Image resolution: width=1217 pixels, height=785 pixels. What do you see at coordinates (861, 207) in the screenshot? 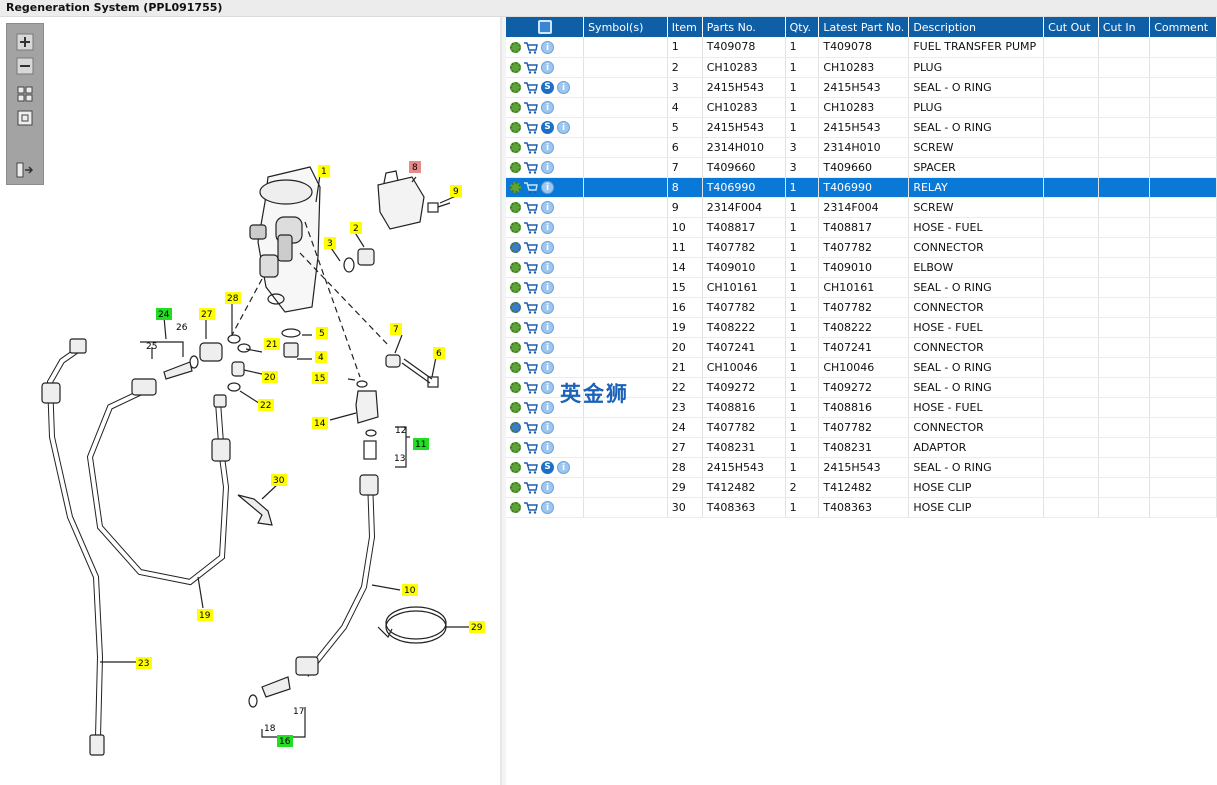
I see `table-row: i 9 2314F004 1 2314F004 SCREW` at bounding box center [861, 207].